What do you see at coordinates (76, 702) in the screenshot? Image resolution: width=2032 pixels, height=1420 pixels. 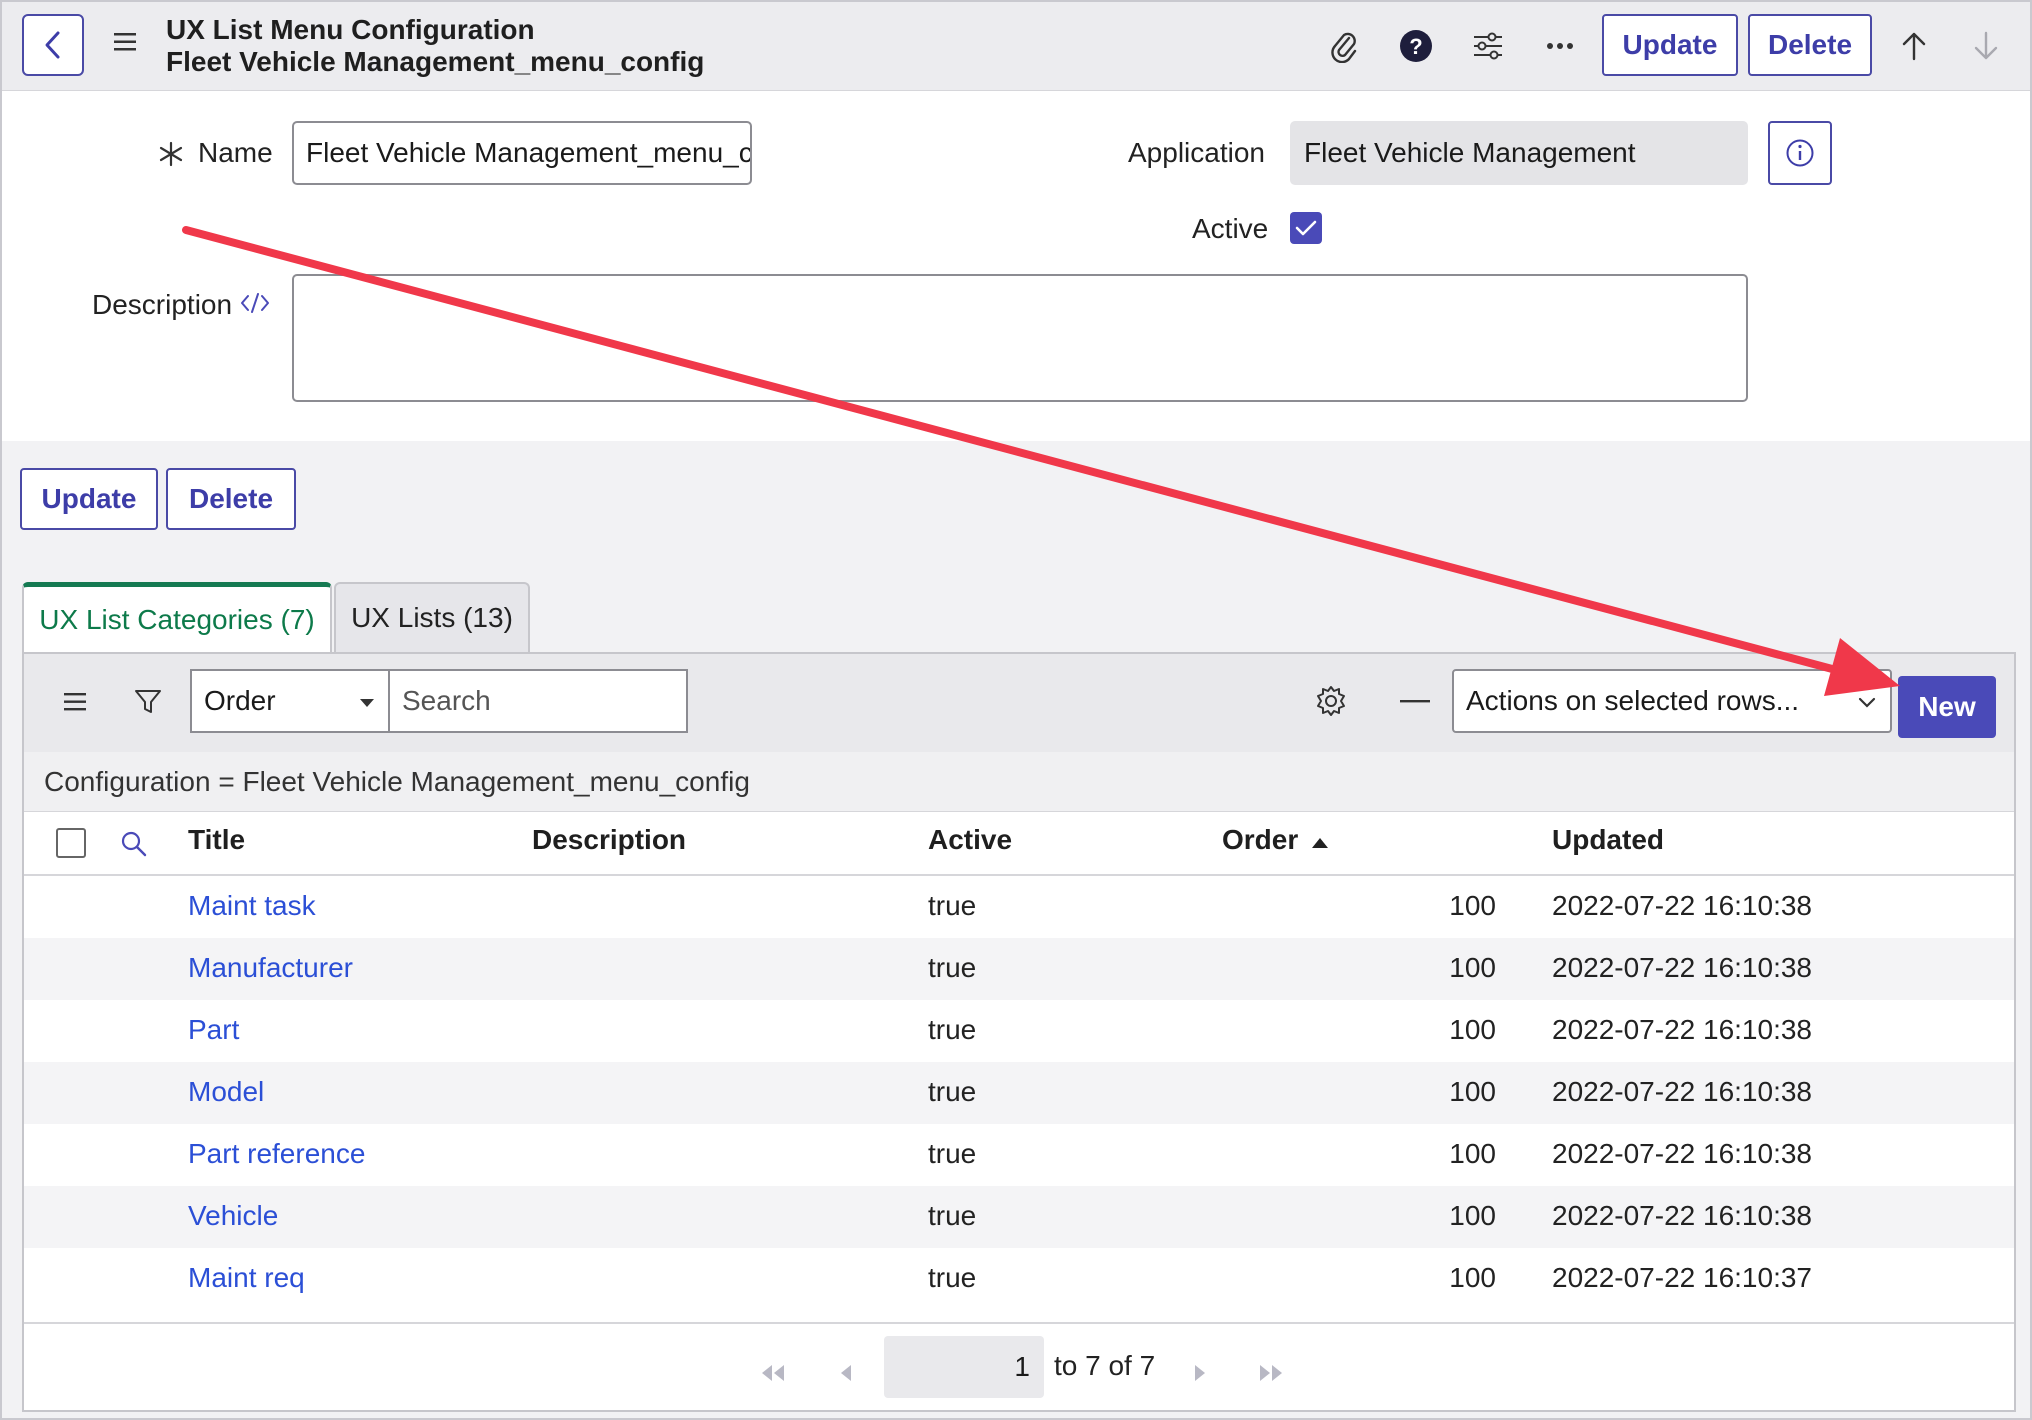 I see `list-menu-icon` at bounding box center [76, 702].